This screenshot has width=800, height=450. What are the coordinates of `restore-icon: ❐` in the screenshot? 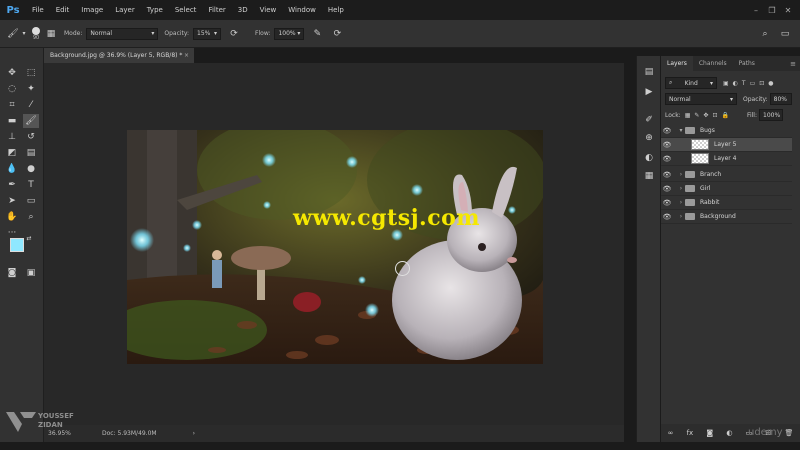 It's located at (772, 10).